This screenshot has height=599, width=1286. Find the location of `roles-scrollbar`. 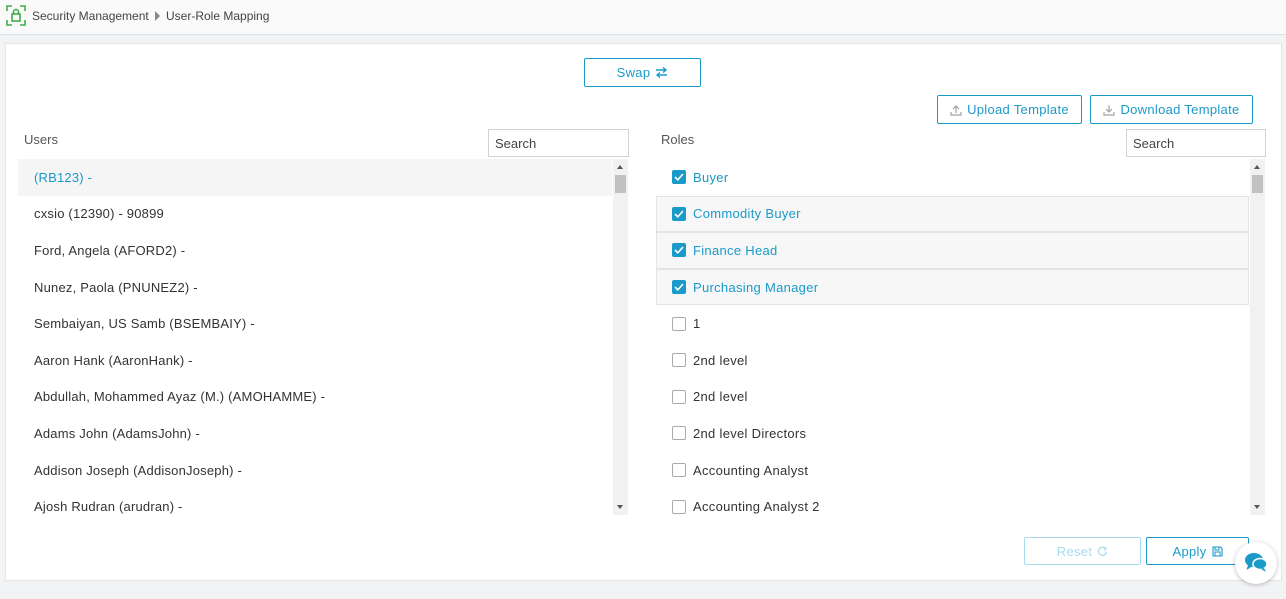

roles-scrollbar is located at coordinates (1257, 337).